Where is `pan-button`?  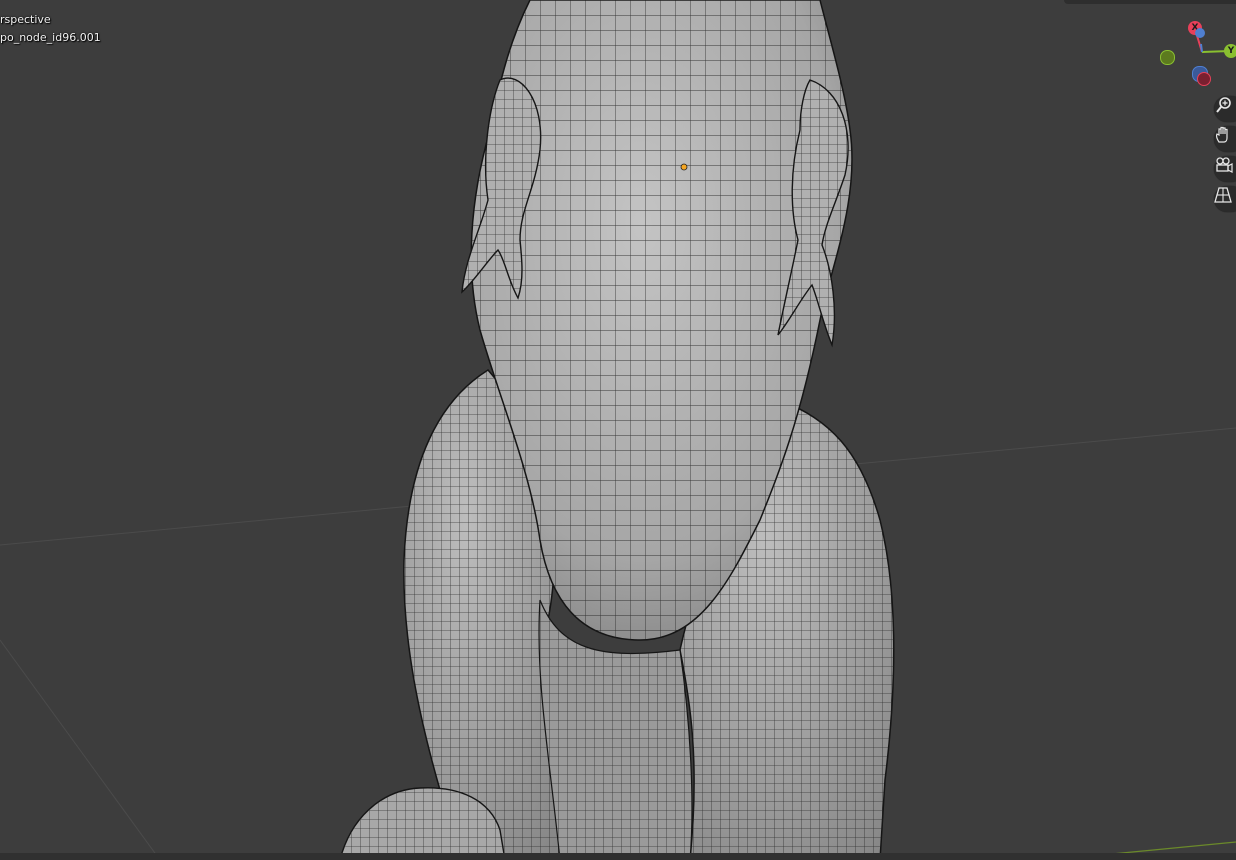
pan-button is located at coordinates (1225, 139).